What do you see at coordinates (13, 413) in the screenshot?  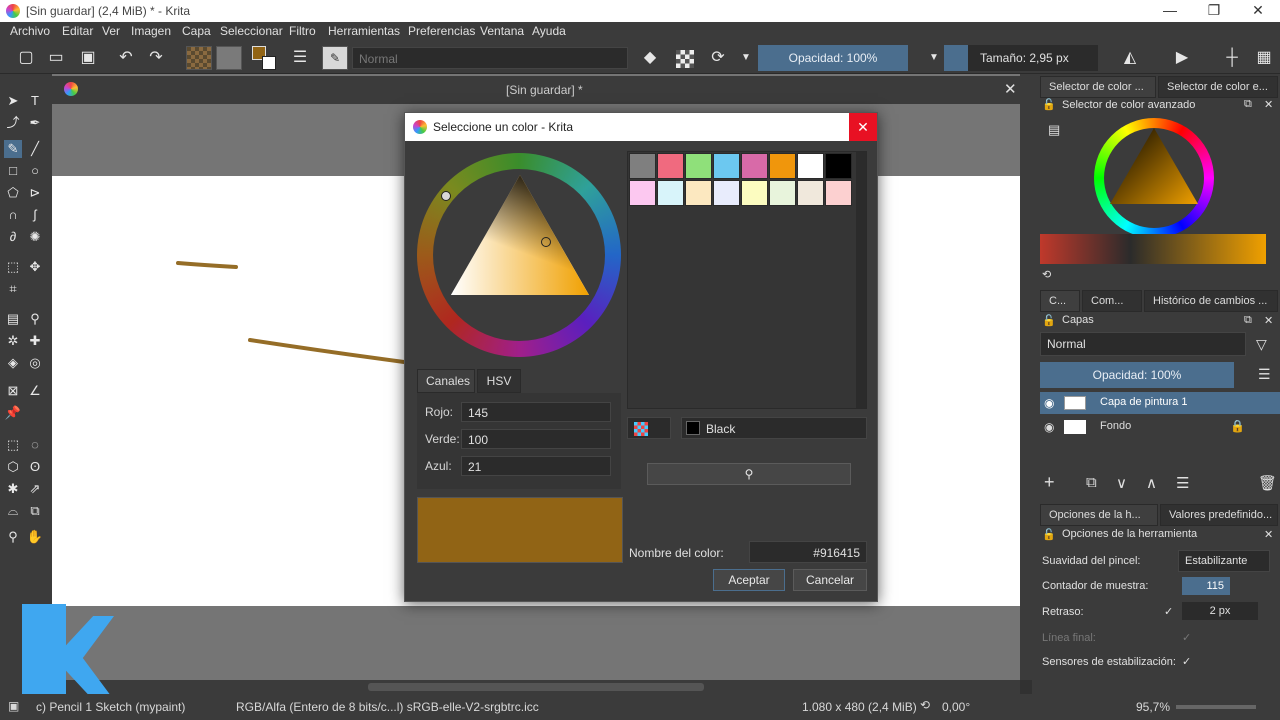 I see `reference-images-icon: 📌` at bounding box center [13, 413].